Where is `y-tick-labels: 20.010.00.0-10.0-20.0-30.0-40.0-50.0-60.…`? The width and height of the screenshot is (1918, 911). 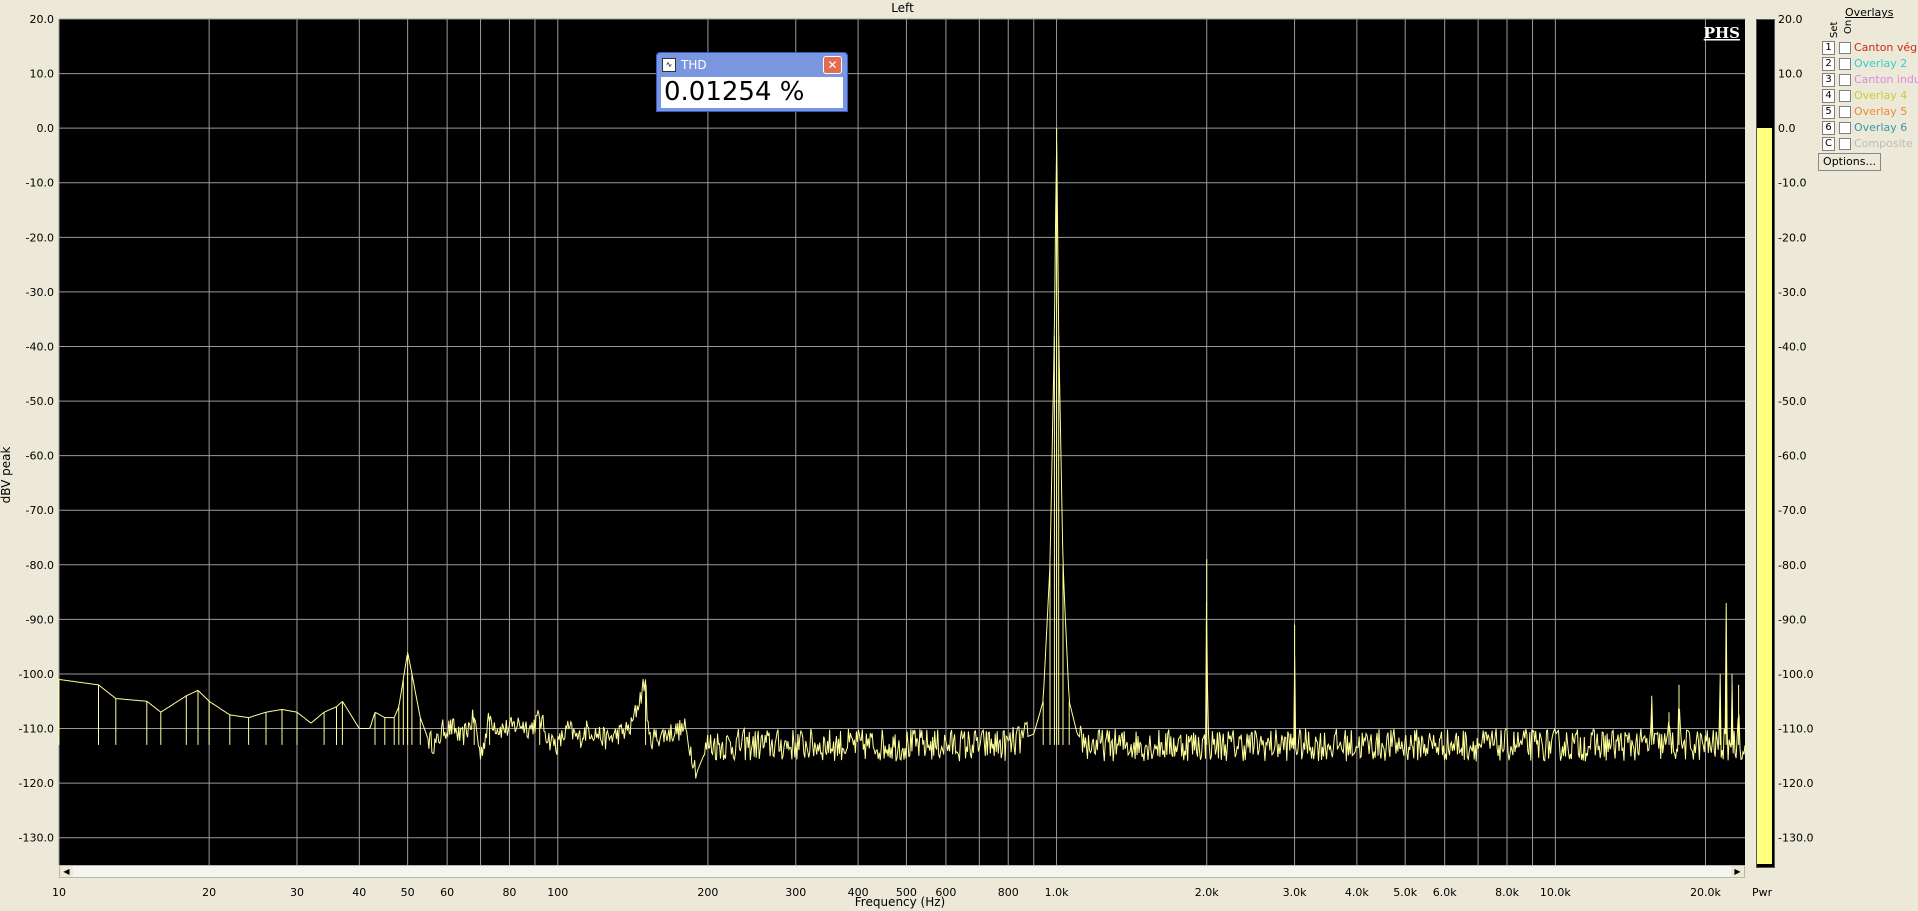
y-tick-labels: 20.010.00.0-10.0-20.0-30.0-40.0-50.0-60.… is located at coordinates (36, 429).